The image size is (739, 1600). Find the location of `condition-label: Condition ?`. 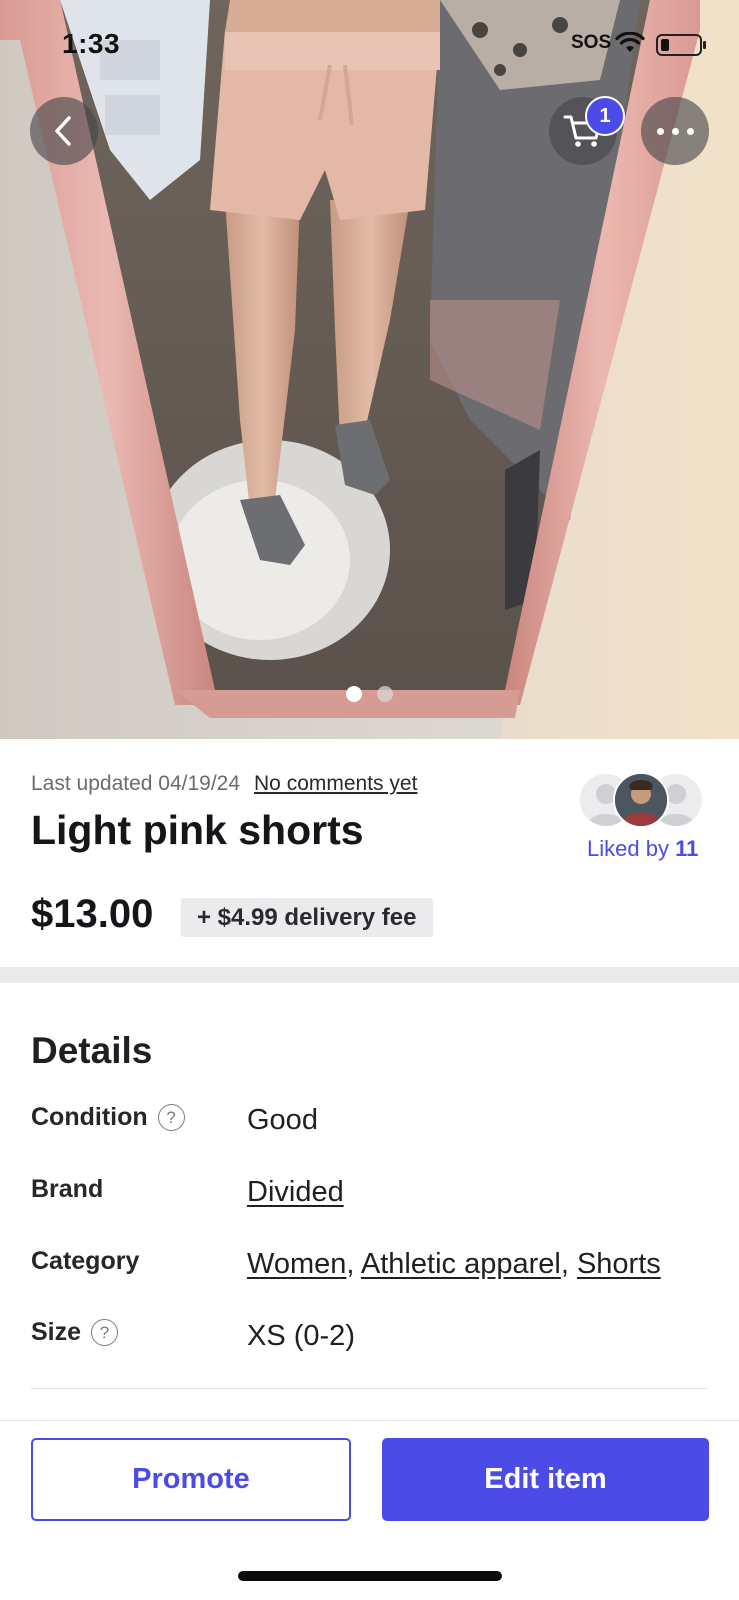

condition-label: Condition ? is located at coordinates (108, 1117).